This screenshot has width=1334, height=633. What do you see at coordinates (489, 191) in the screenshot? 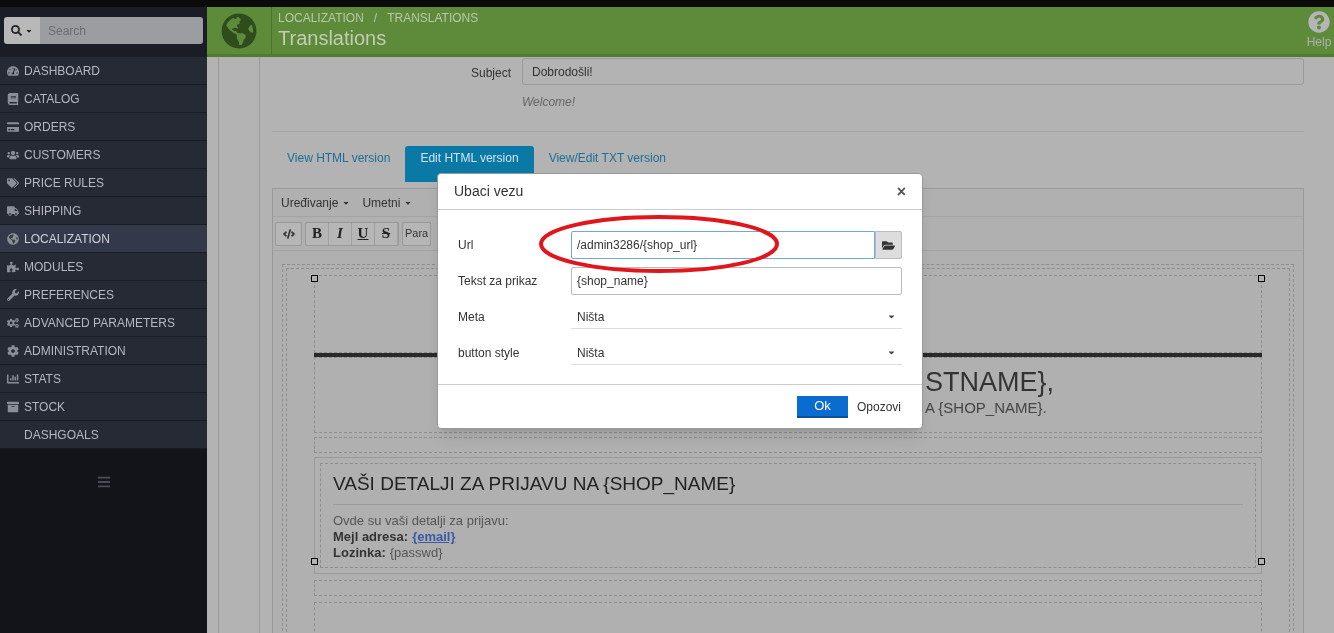
I see `dialog-title: Ubaci vezu` at bounding box center [489, 191].